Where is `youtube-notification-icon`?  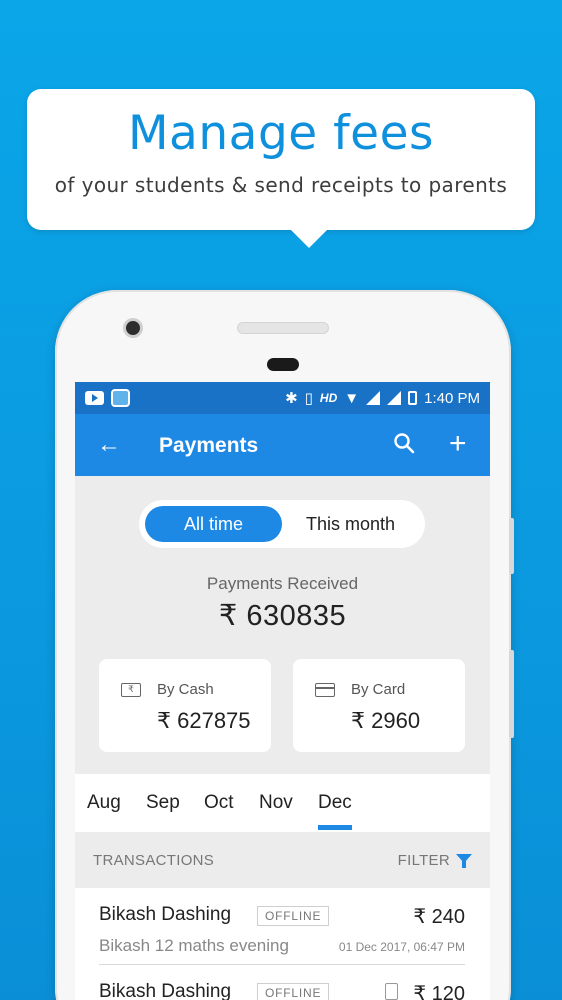 youtube-notification-icon is located at coordinates (94, 398).